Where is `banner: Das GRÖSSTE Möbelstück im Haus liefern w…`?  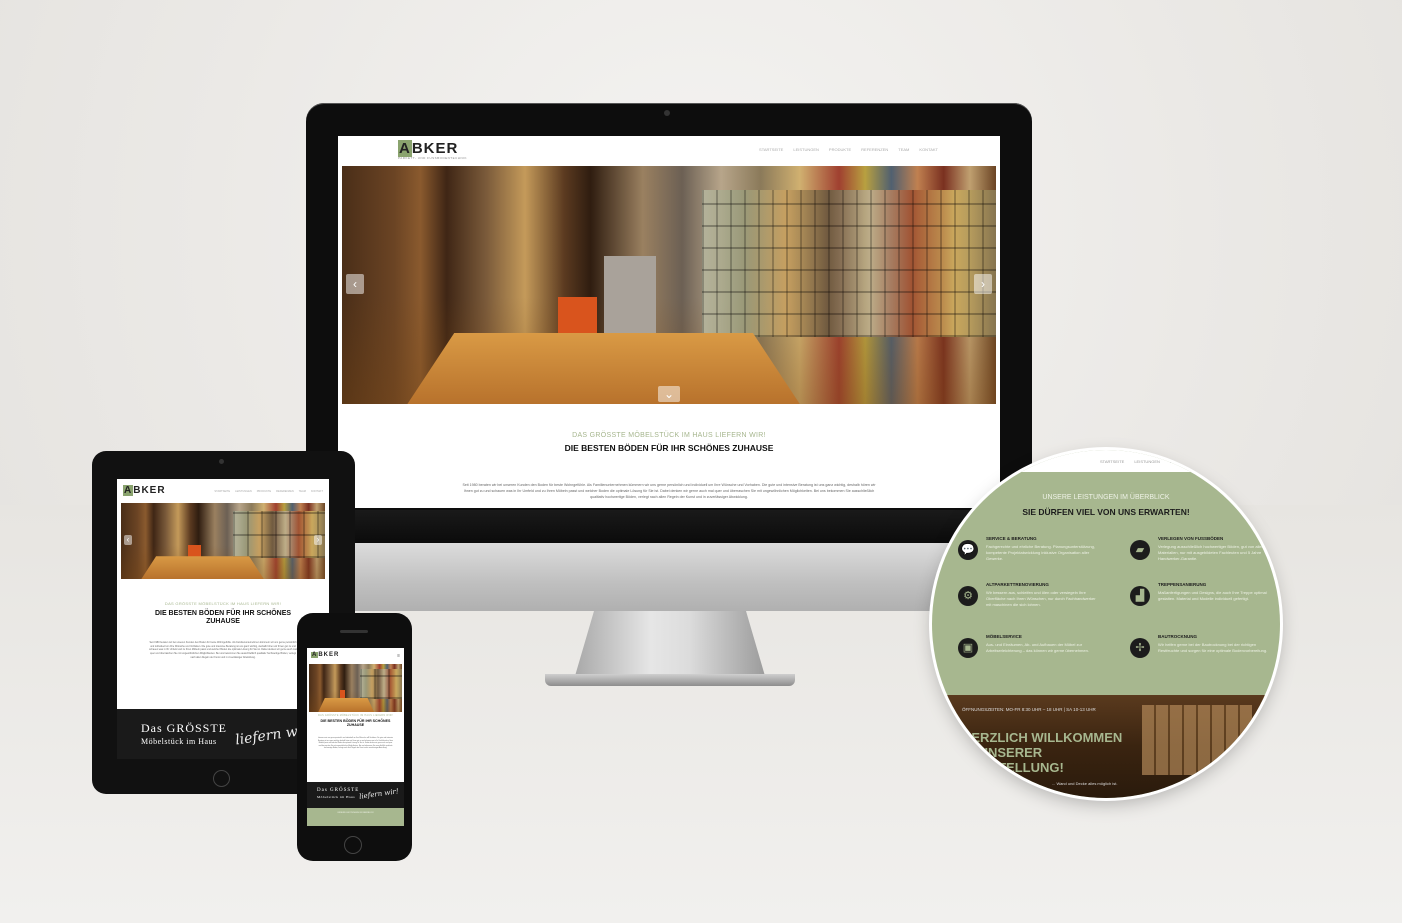
banner: Das GRÖSSTE Möbelstück im Haus liefern w… is located at coordinates (355, 795).